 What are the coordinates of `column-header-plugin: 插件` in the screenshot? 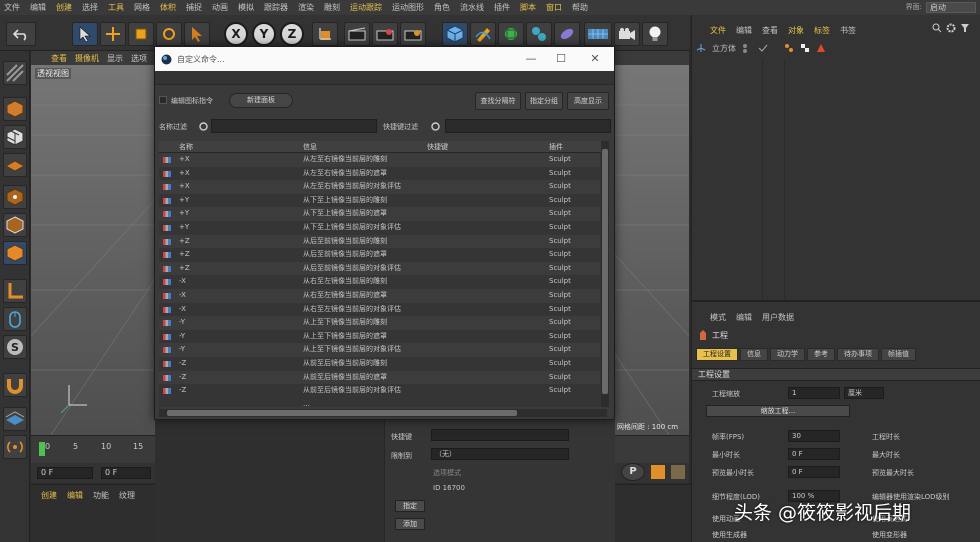 It's located at (556, 147).